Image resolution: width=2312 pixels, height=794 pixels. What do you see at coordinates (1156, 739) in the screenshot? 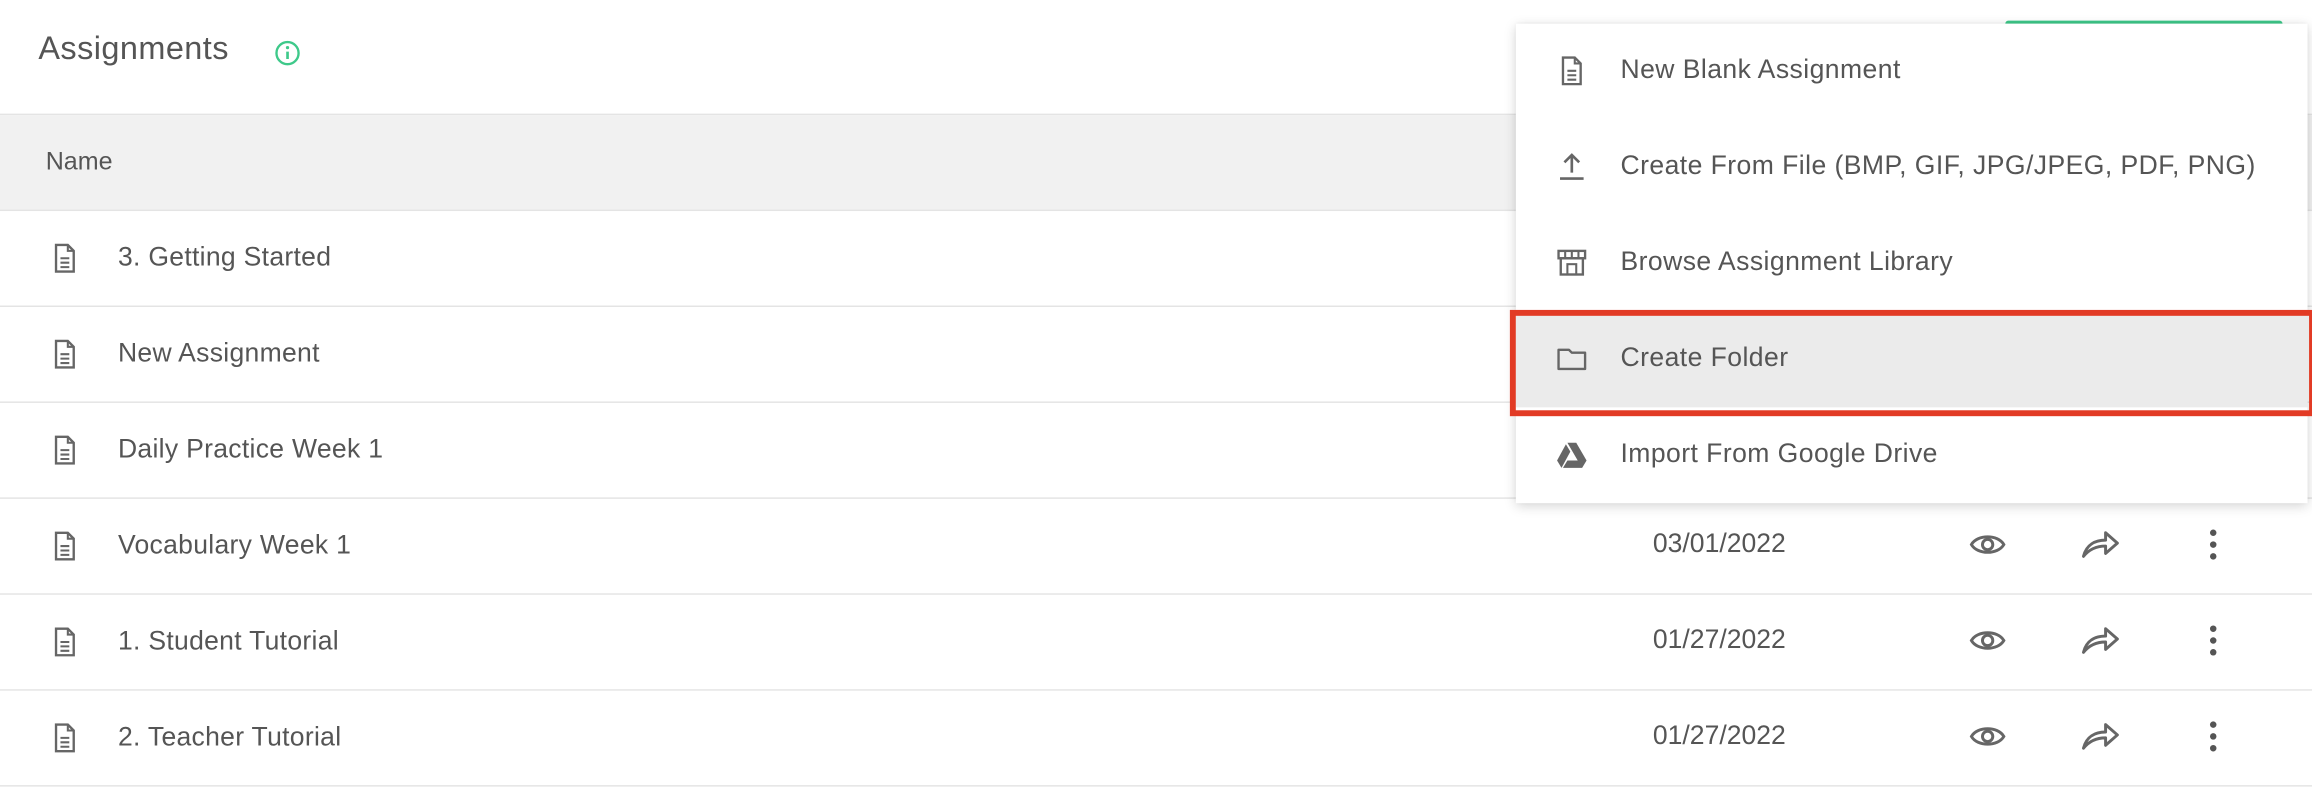
I see `table-row: 2. Teacher Tutorial 01/27/2022` at bounding box center [1156, 739].